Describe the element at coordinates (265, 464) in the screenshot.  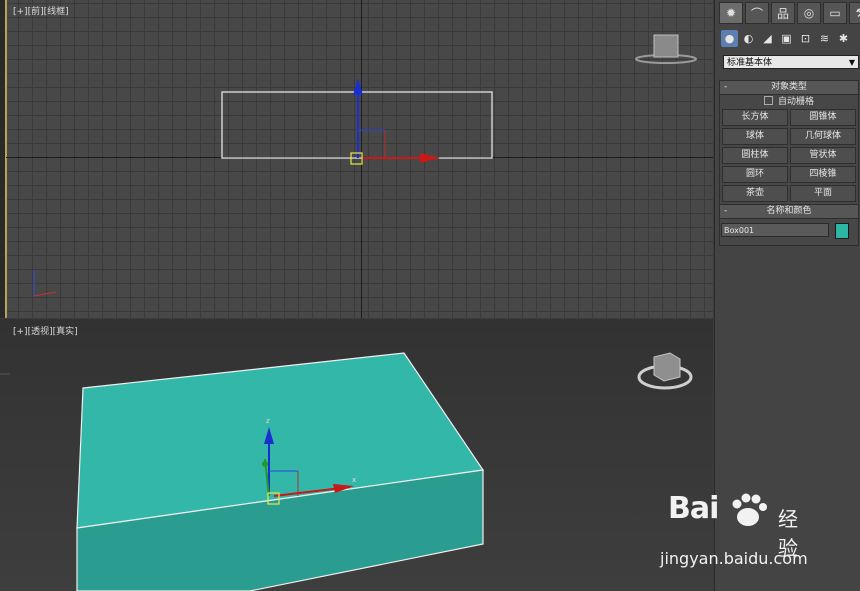
I see `gizmo-y-arrow-persp` at that location.